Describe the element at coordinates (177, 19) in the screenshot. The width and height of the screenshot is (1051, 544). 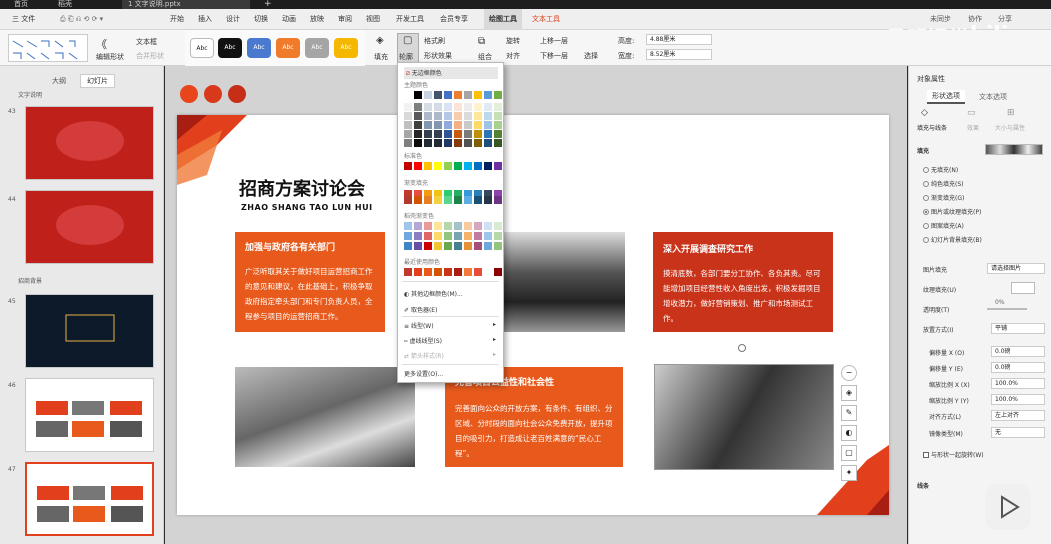
I see `menu-start: 开始` at that location.